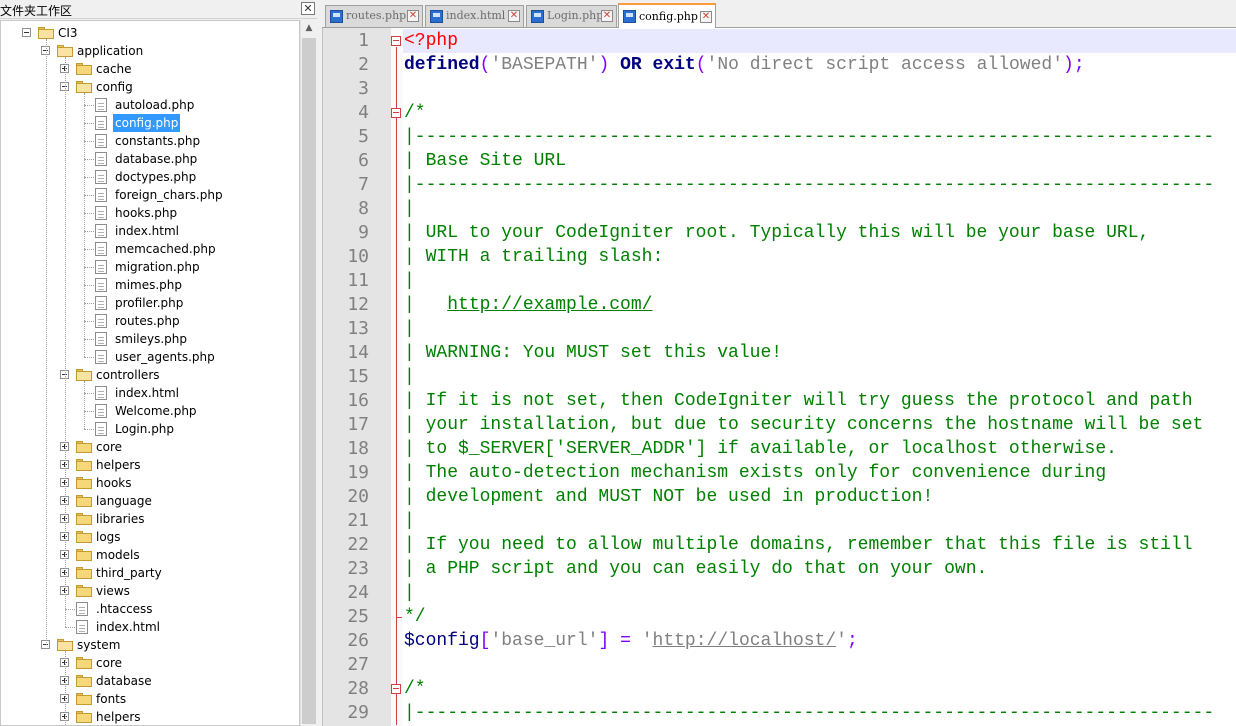 Image resolution: width=1236 pixels, height=726 pixels. I want to click on tab-config.php: config.php ✕, so click(667, 15).